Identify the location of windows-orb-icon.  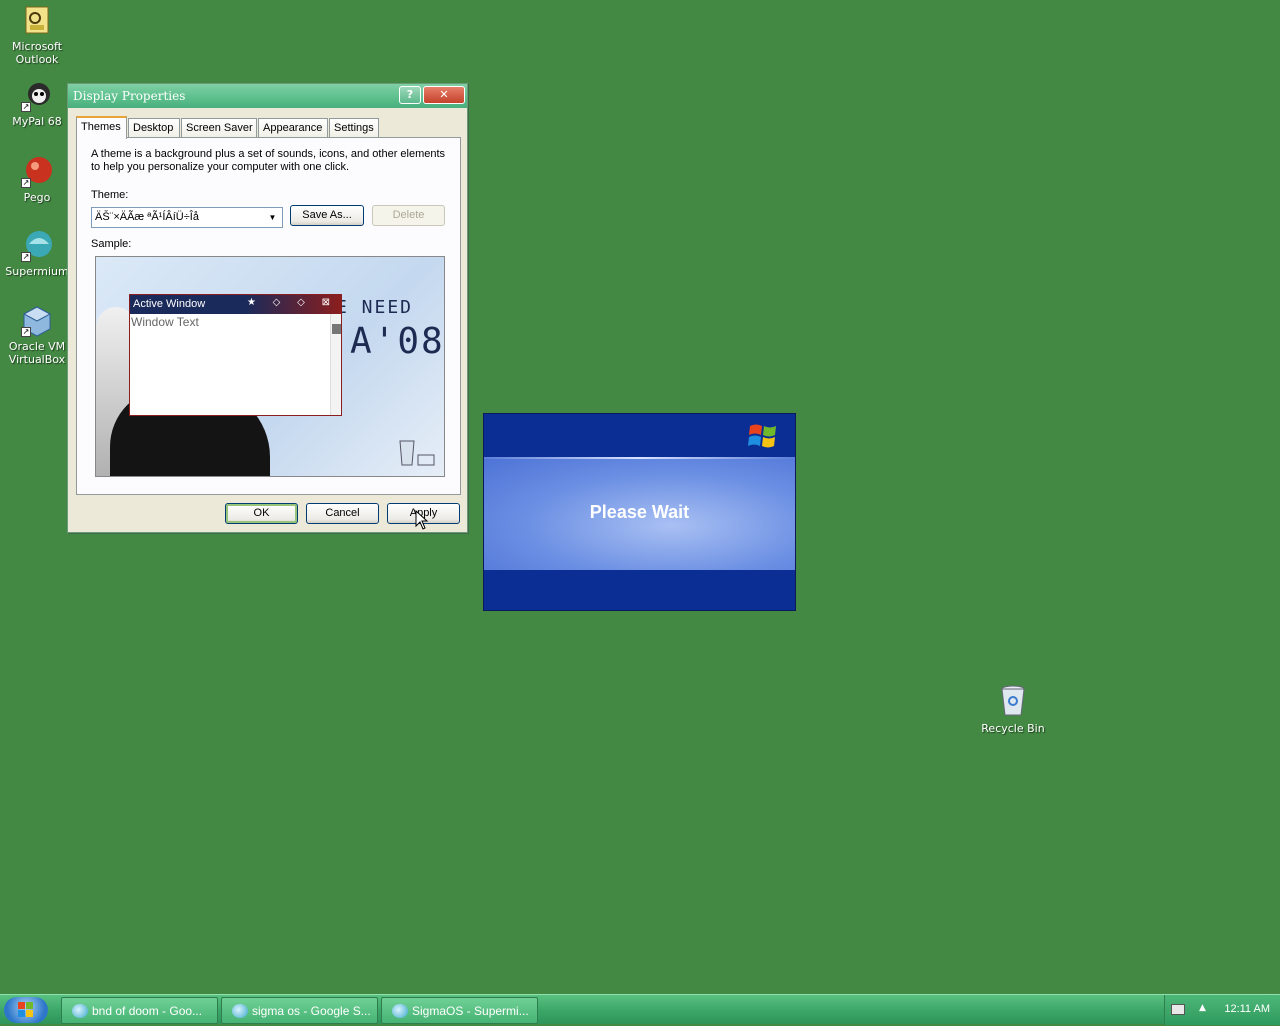
(25, 1009).